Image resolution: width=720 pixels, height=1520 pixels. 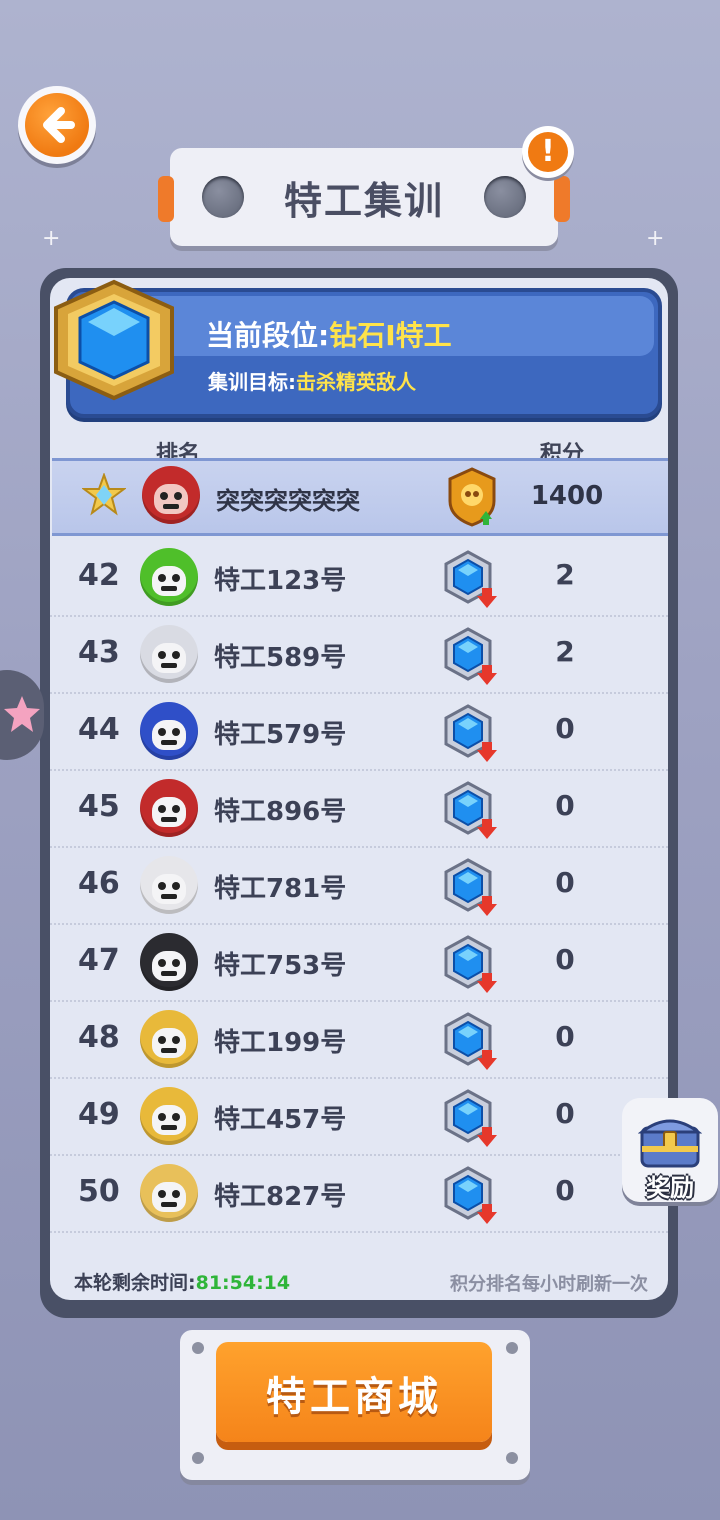 I want to click on training-goal-label: 集训目标:, so click(x=252, y=382).